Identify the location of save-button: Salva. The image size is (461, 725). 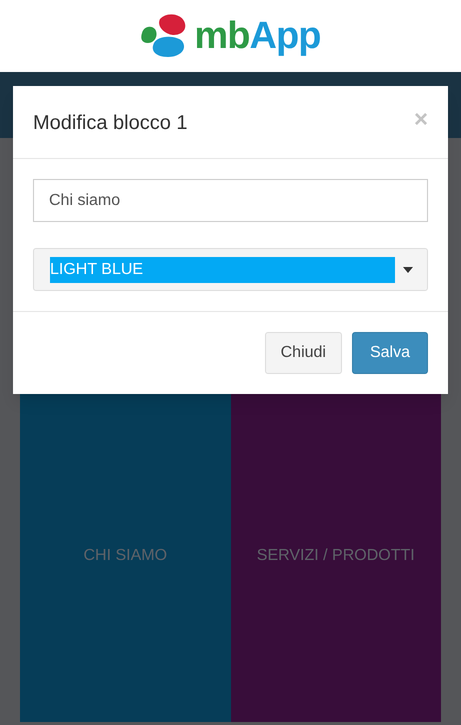
(390, 353).